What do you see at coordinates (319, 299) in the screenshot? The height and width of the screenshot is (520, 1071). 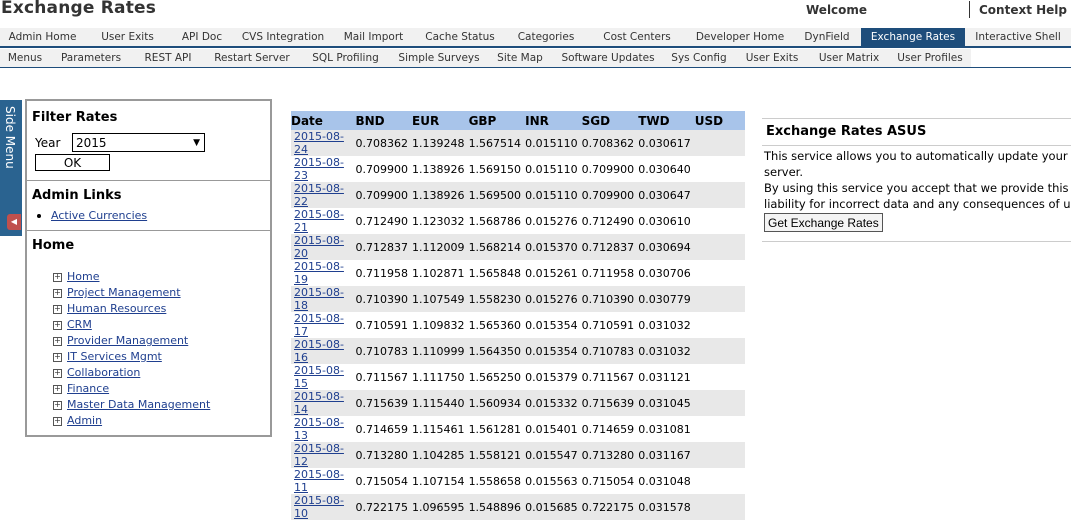 I see `date-link: 2015-08-18` at bounding box center [319, 299].